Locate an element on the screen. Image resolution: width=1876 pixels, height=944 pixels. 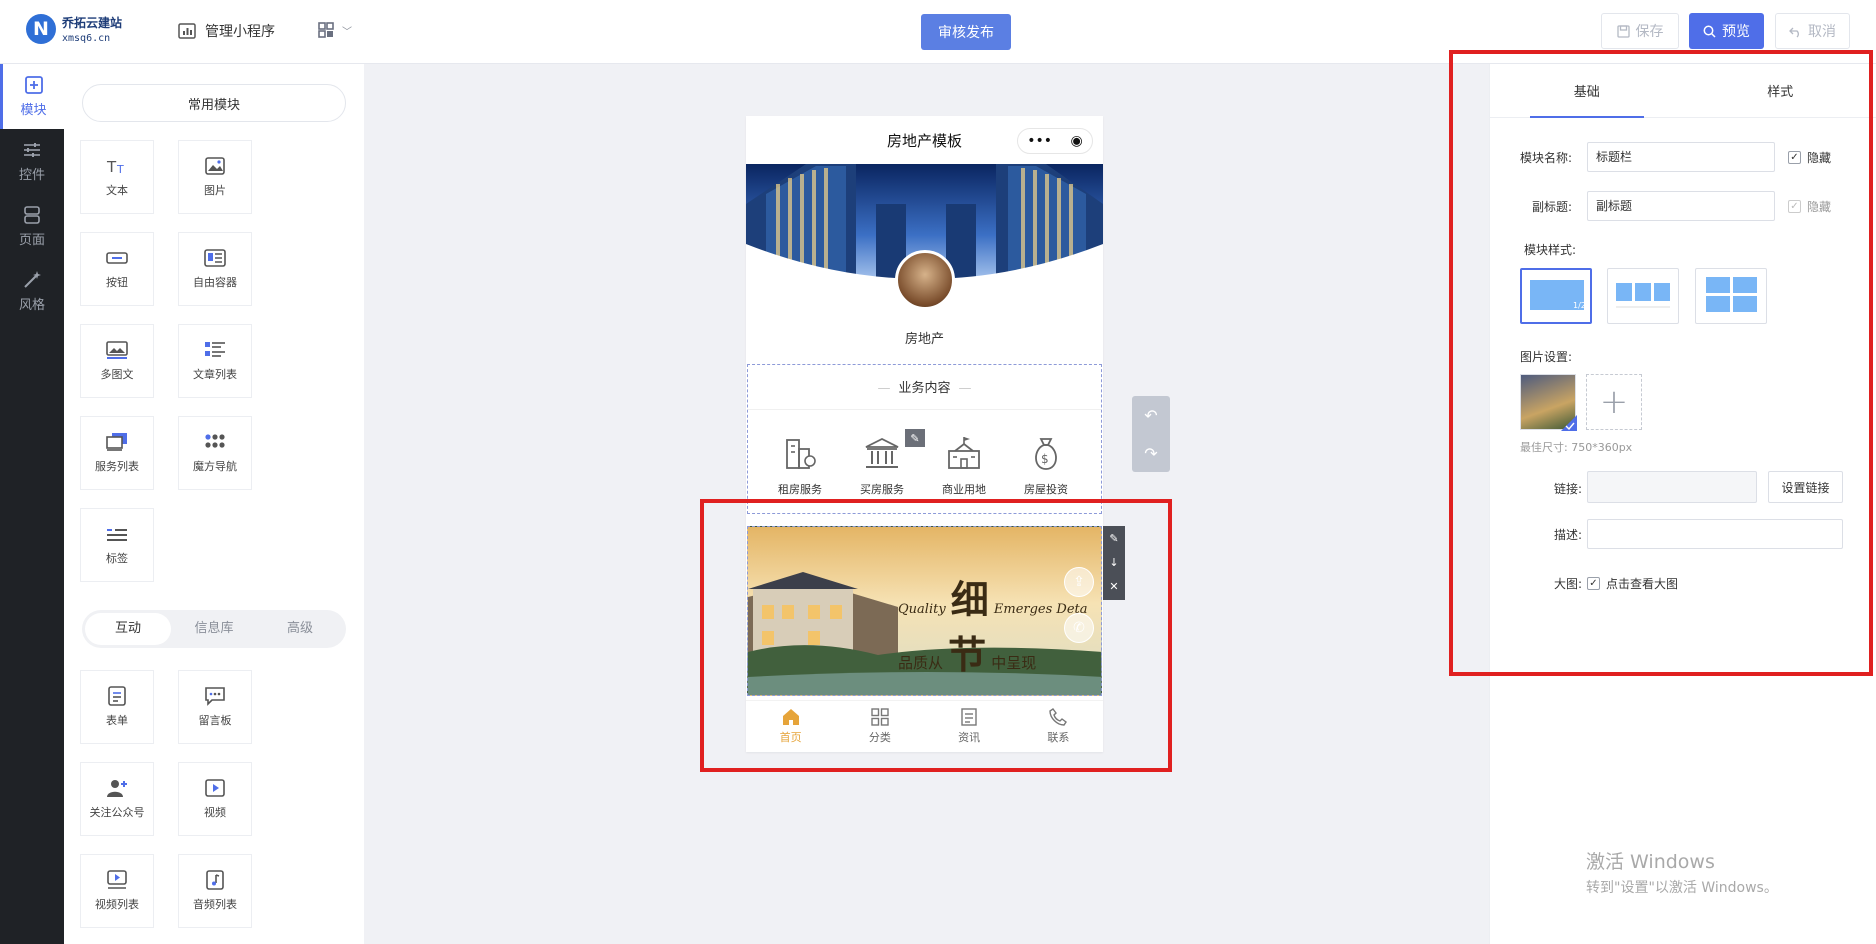
publish-button: 审核发布 is located at coordinates (966, 32).